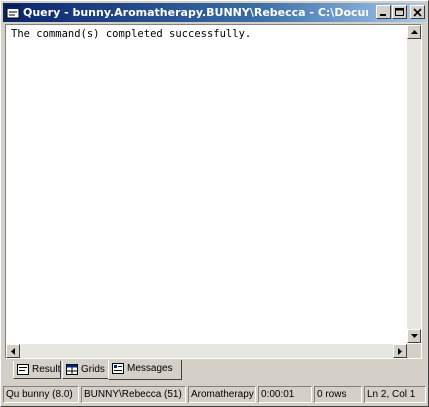 This screenshot has height=407, width=429. Describe the element at coordinates (222, 394) in the screenshot. I see `status-database: Aromatherapy` at that location.